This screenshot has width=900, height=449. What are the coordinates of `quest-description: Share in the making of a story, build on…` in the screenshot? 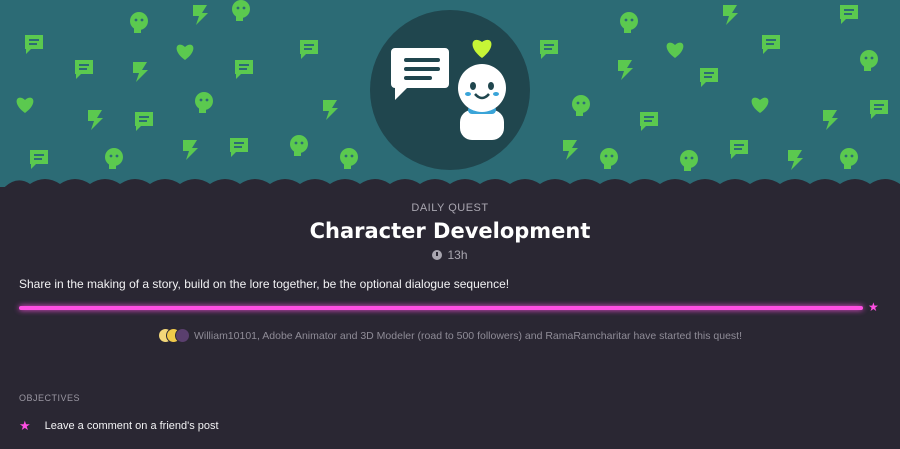 It's located at (264, 284).